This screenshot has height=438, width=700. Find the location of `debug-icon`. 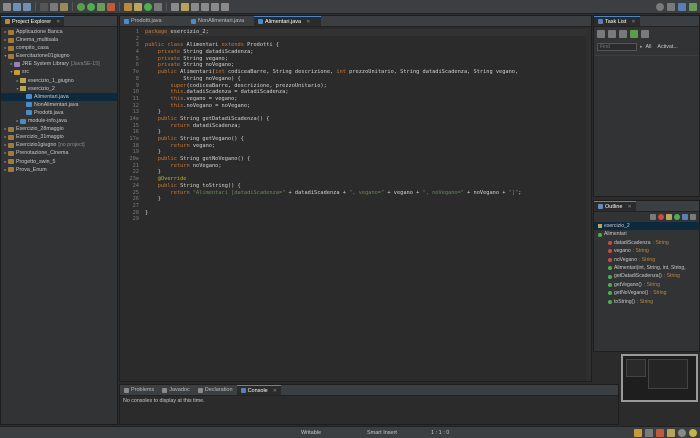

debug-icon is located at coordinates (81, 6).